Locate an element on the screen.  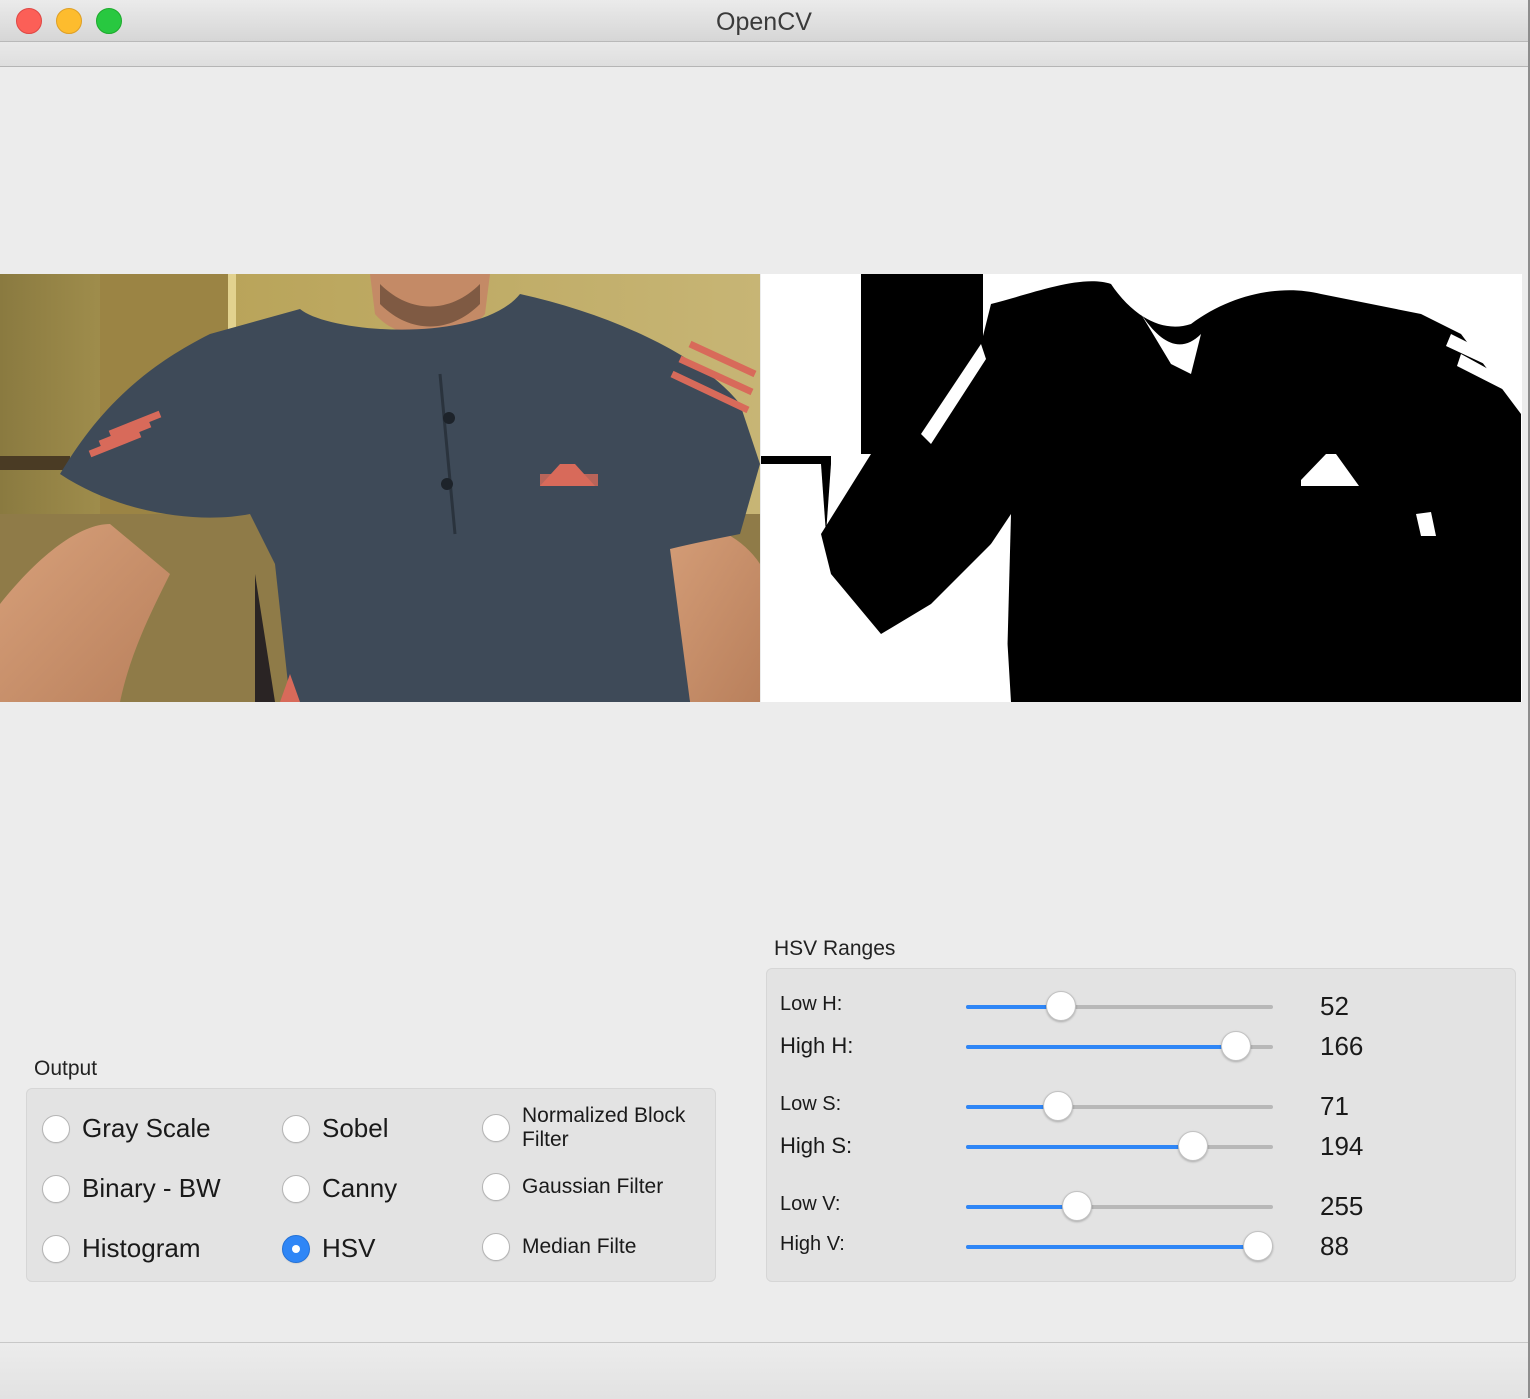
radio-label: Median Filte is located at coordinates (579, 1246).